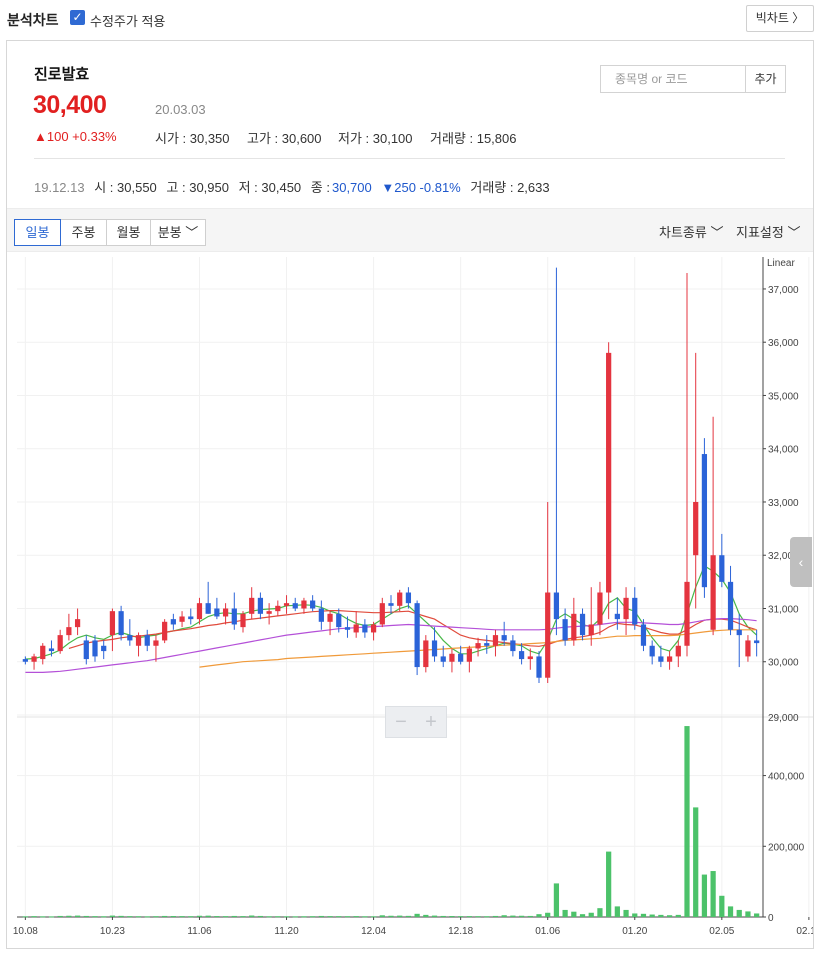 The width and height of the screenshot is (819, 957). I want to click on check-icon: ✓, so click(77, 17).